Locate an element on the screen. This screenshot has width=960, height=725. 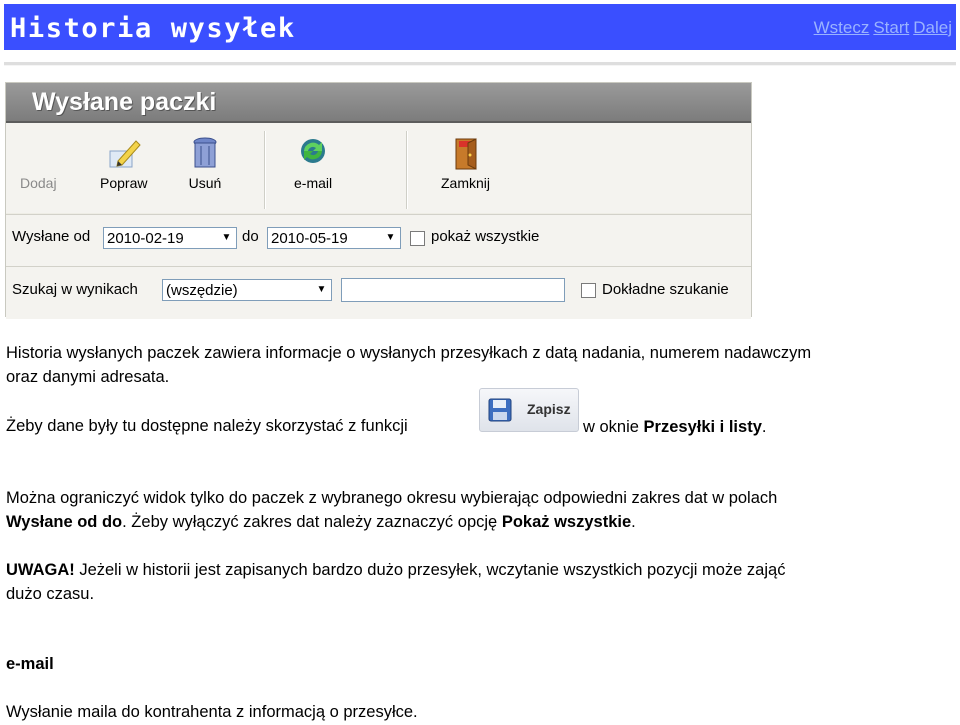
close-button-label: Zamknij is located at coordinates (466, 183).